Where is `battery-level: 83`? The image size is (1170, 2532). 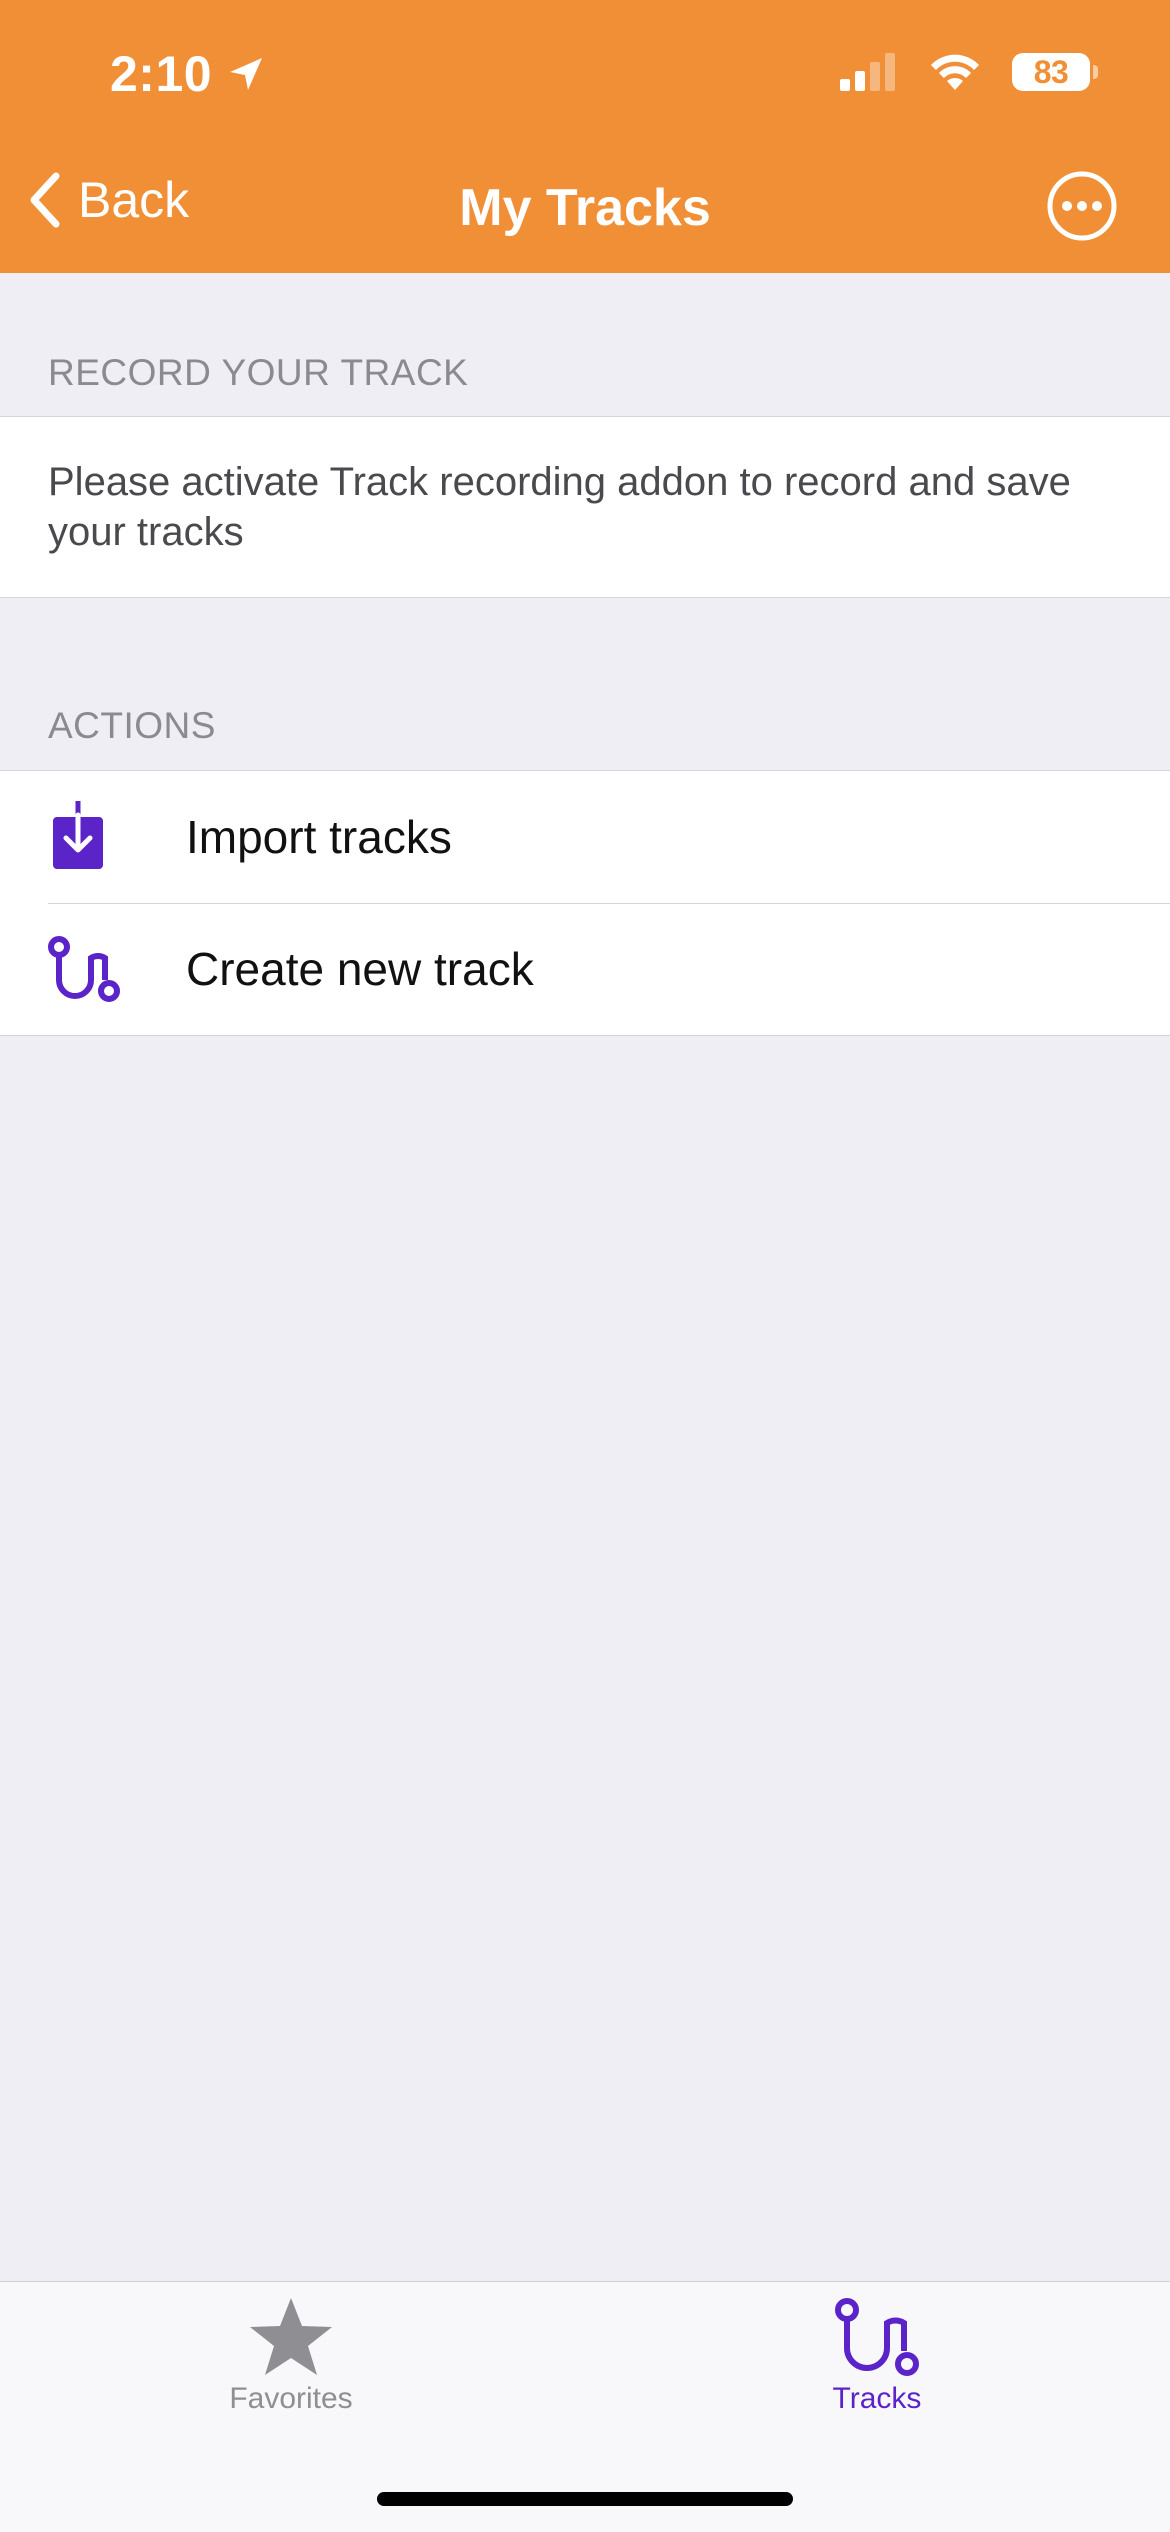
battery-level: 83 is located at coordinates (1051, 71).